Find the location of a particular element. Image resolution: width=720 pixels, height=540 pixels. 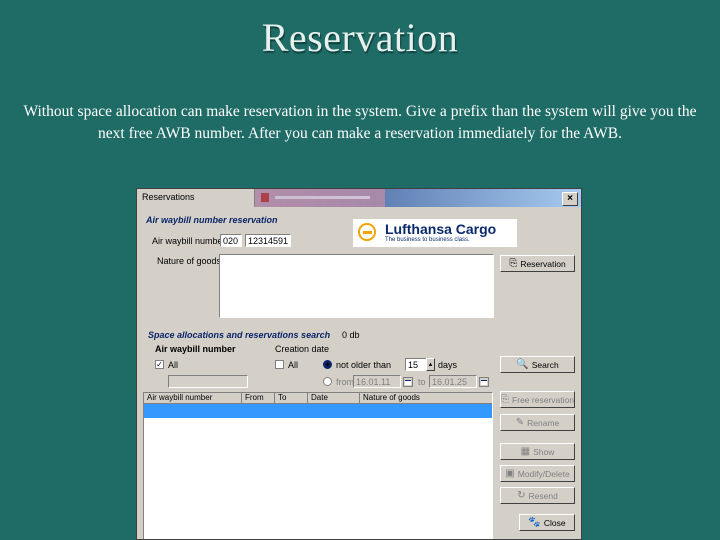

resend-button: ↻ Resend is located at coordinates (537, 495).